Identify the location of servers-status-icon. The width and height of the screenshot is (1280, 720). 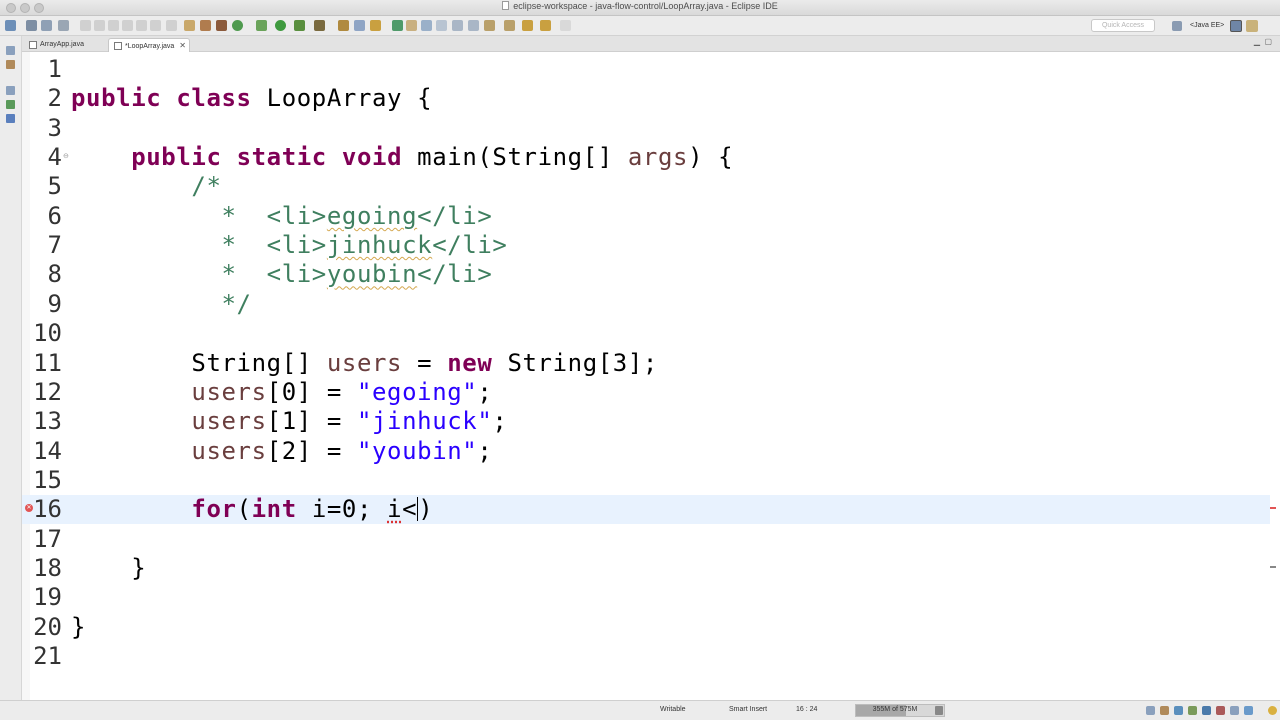
(1220, 710).